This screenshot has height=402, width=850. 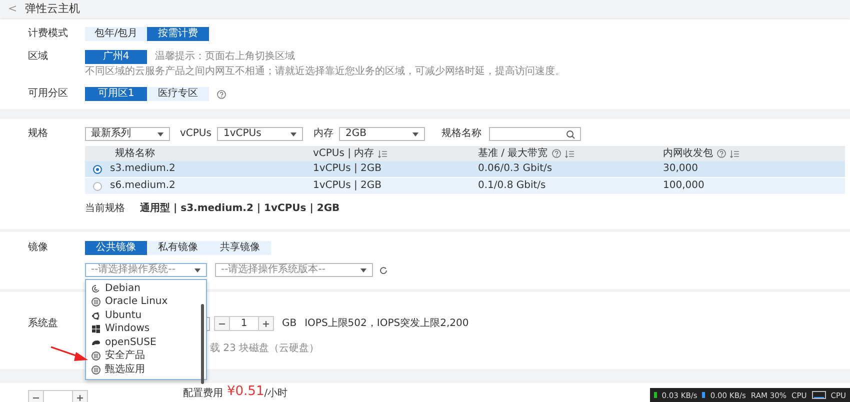 I want to click on filter-label: vCPUs, so click(x=196, y=134).